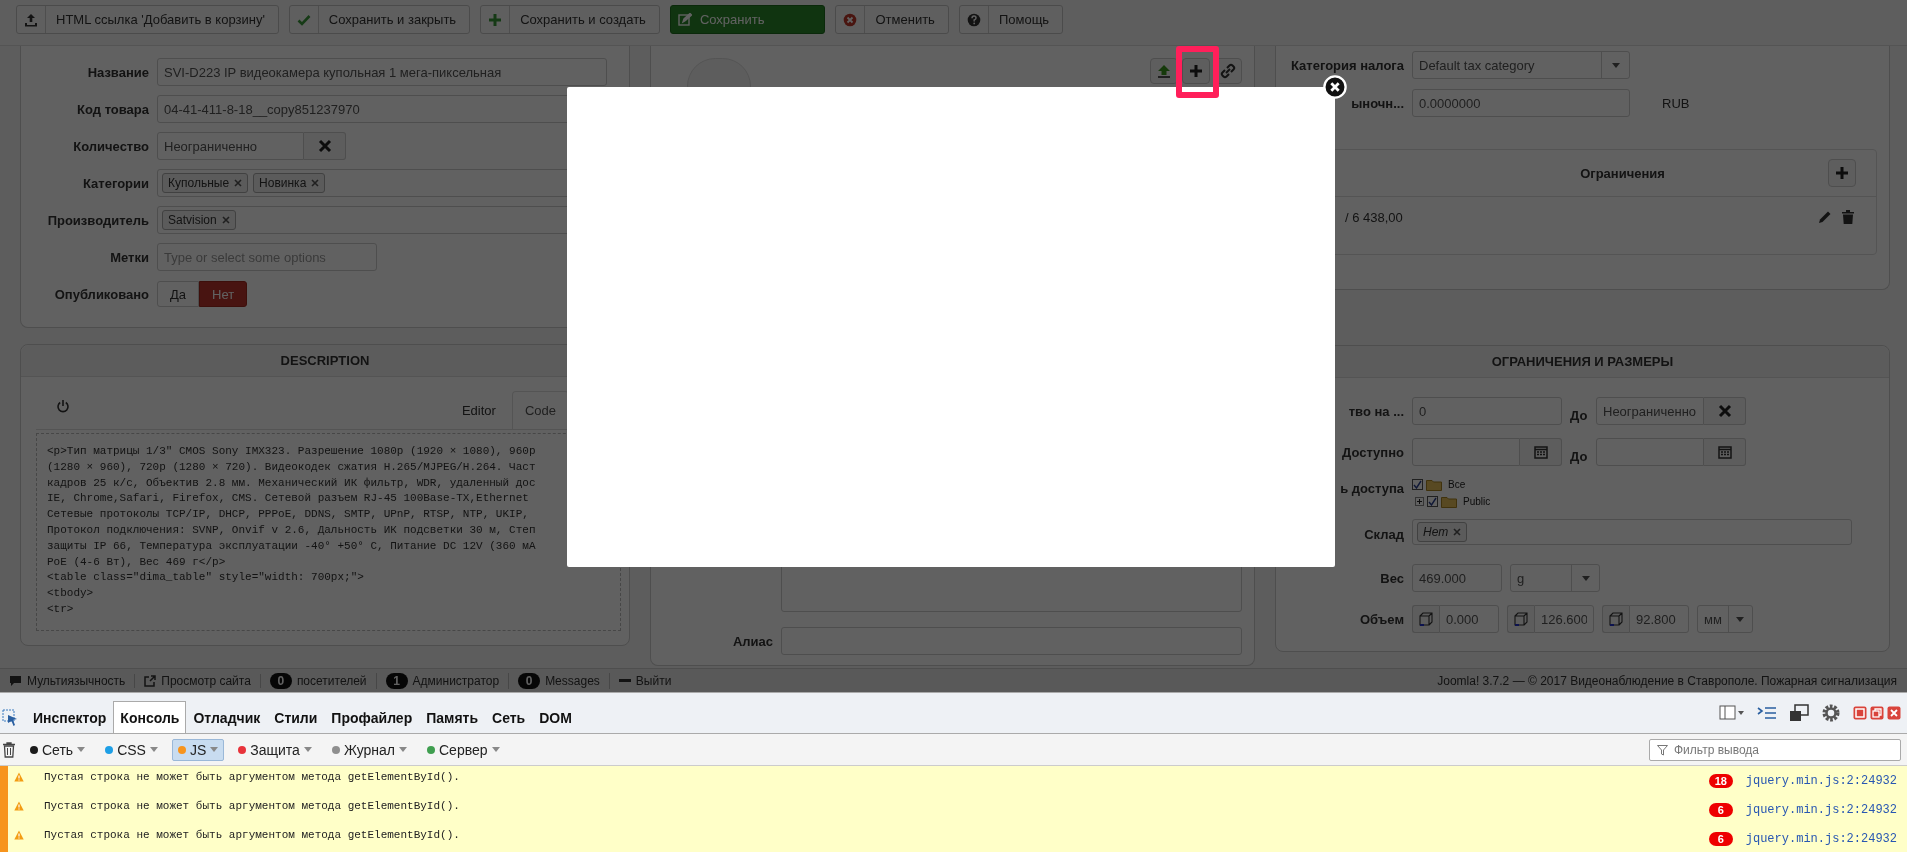  What do you see at coordinates (115, 183) in the screenshot?
I see `field-label: Категории` at bounding box center [115, 183].